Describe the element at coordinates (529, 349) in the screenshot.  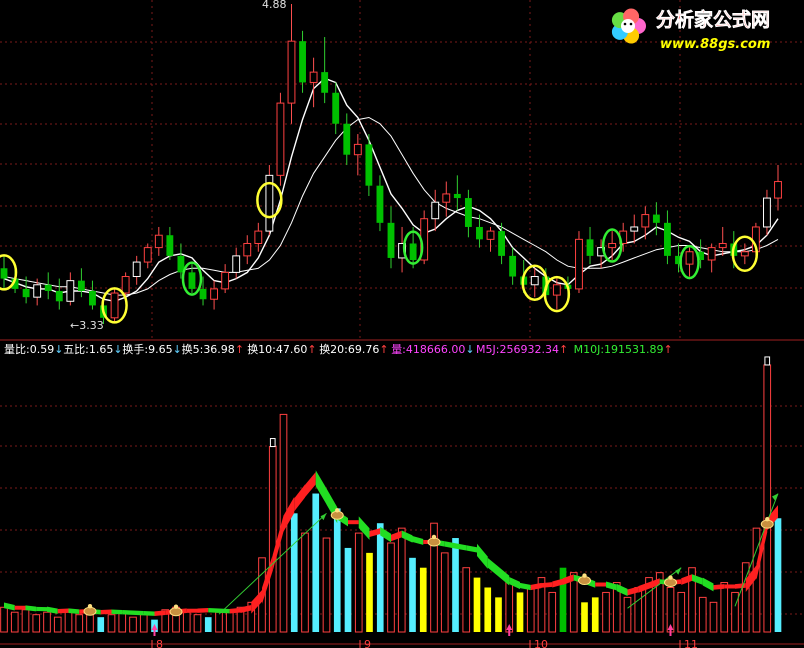
I see `indicator-value: 256932.34` at that location.